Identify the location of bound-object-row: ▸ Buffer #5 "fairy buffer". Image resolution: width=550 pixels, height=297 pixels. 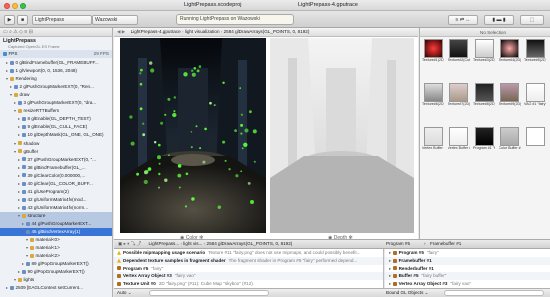
(467, 276).